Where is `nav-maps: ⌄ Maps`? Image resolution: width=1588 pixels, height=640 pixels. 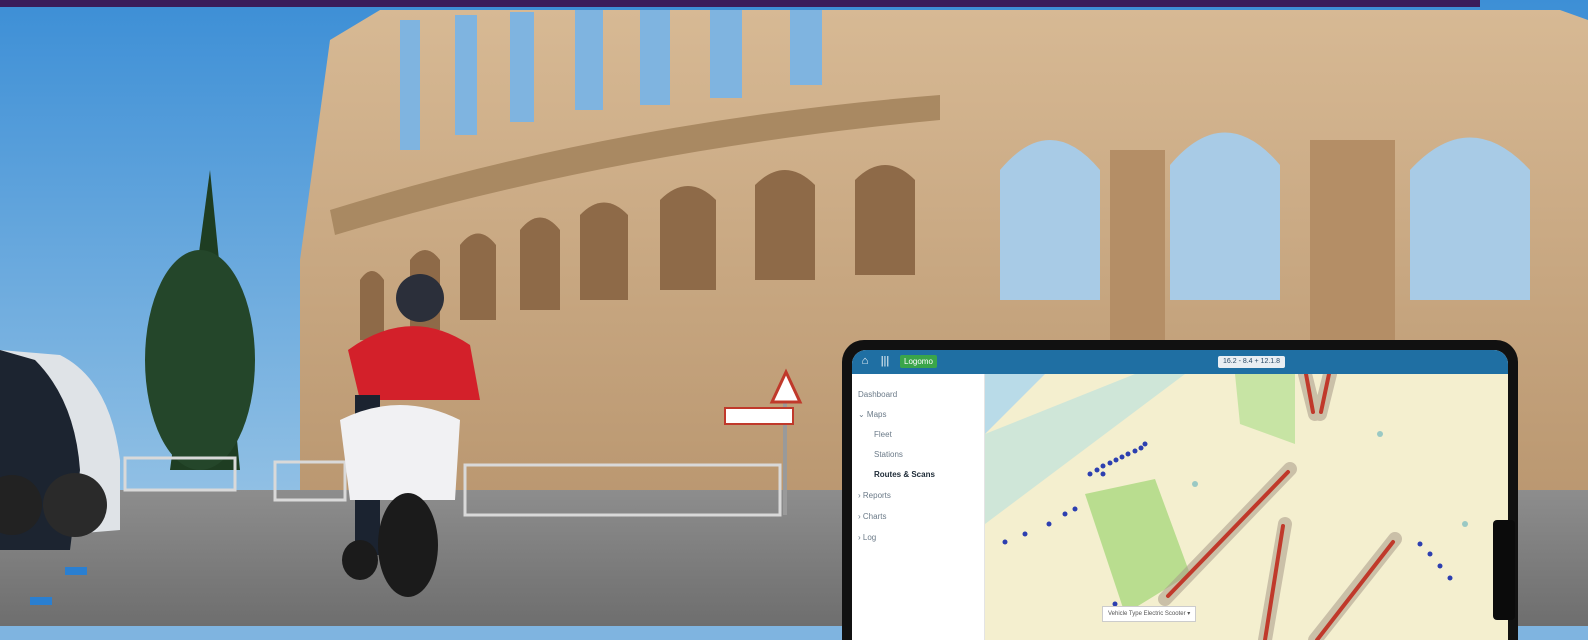
nav-maps: ⌄ Maps is located at coordinates (872, 414).